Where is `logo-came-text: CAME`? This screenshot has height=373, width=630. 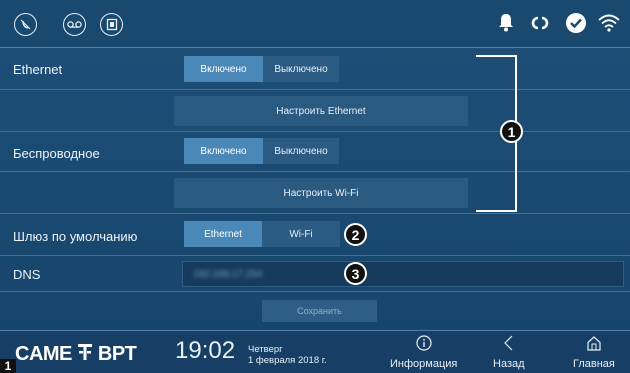
logo-came-text: CAME is located at coordinates (43, 353).